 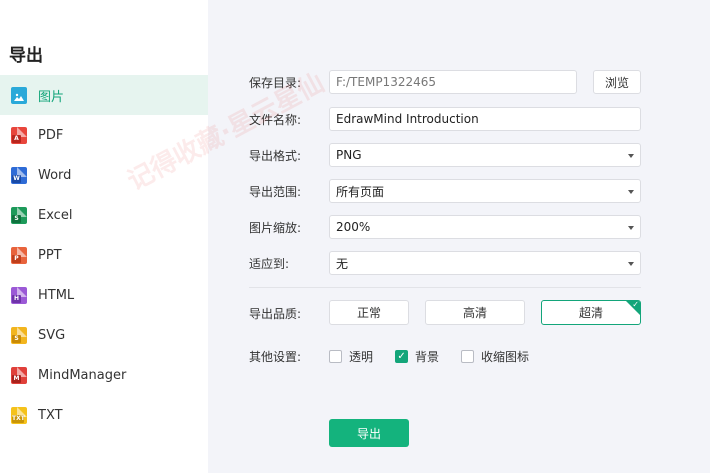 I want to click on save-dir-label: 保存目录:, so click(x=275, y=82).